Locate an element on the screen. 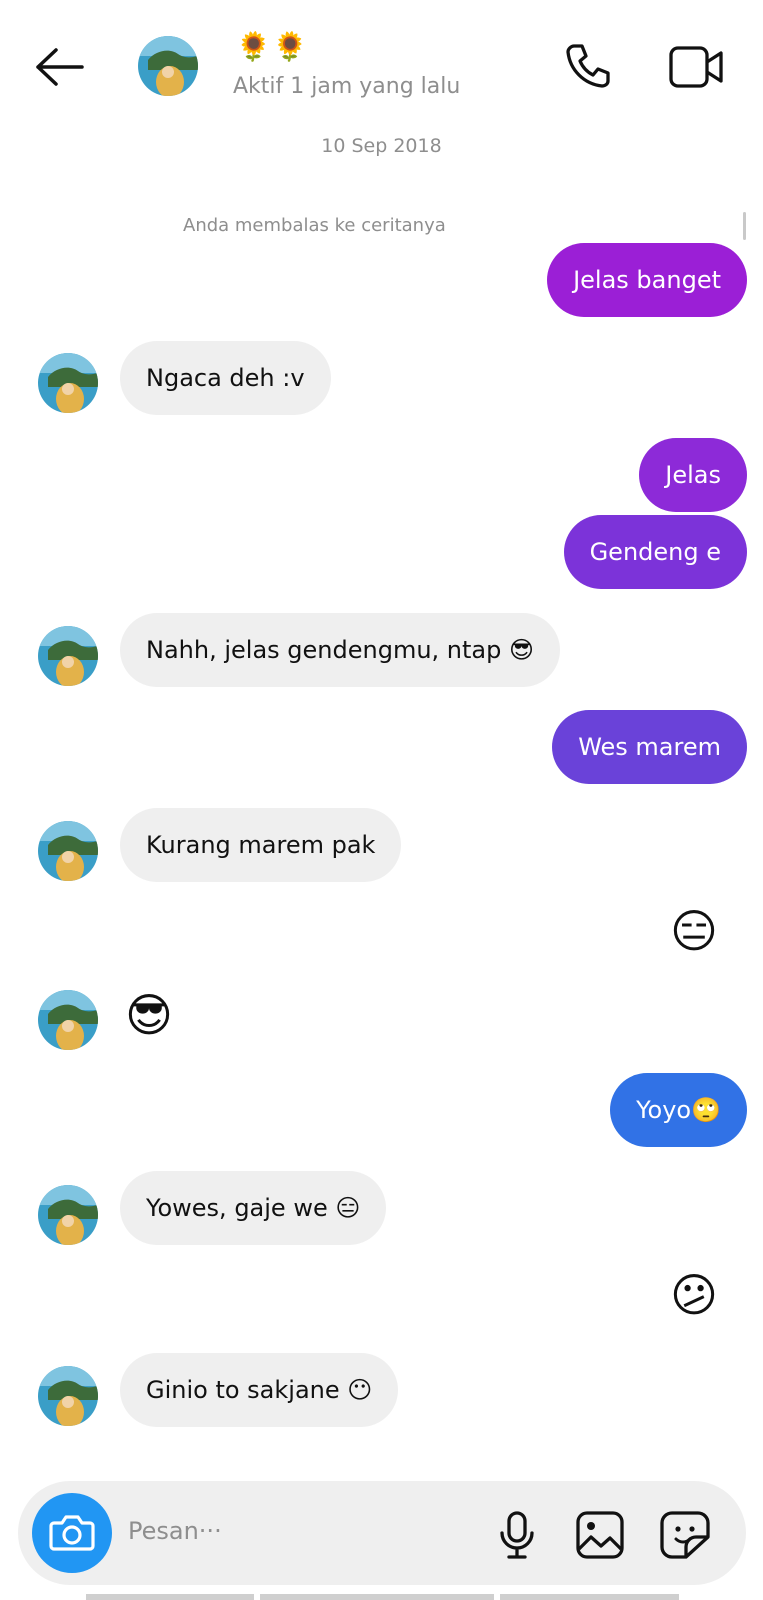 The width and height of the screenshot is (763, 1600). outgoing-message: Yoyo🙄 is located at coordinates (678, 1110).